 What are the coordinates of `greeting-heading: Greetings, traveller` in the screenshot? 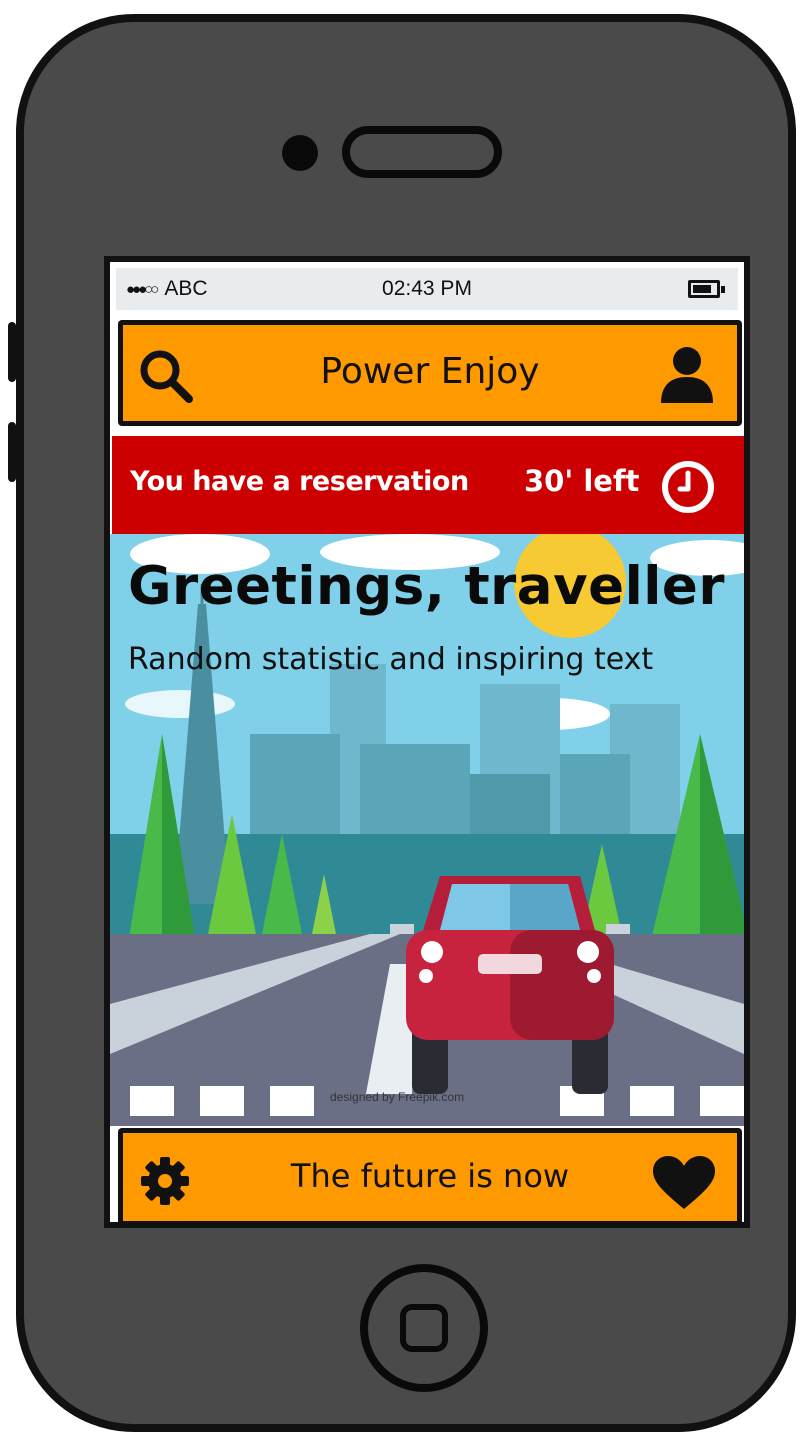 It's located at (426, 586).